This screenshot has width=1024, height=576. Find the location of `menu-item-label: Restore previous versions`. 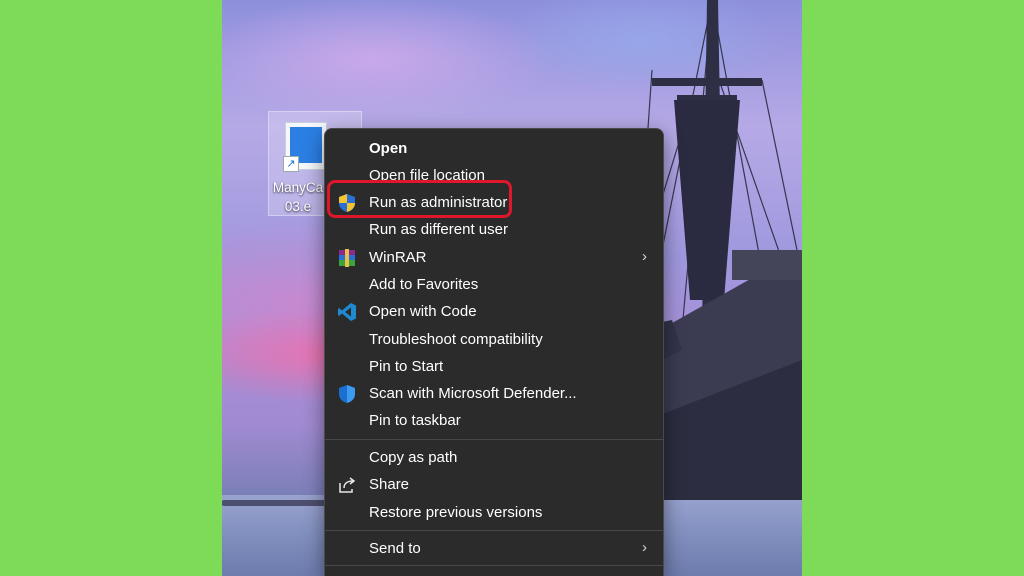

menu-item-label: Restore previous versions is located at coordinates (456, 512).